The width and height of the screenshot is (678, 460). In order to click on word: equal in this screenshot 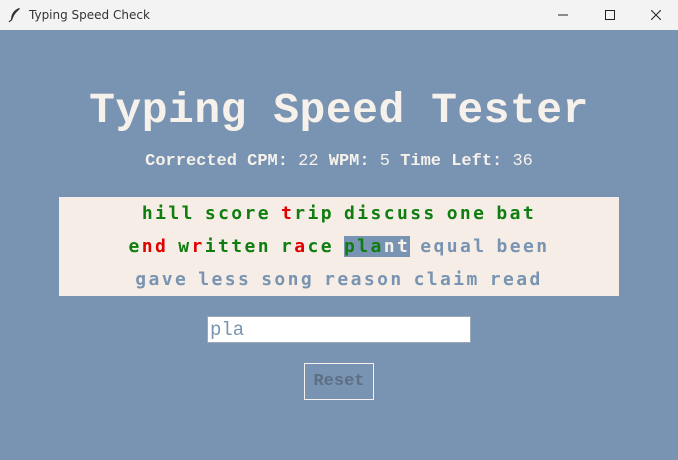, I will do `click(453, 246)`.